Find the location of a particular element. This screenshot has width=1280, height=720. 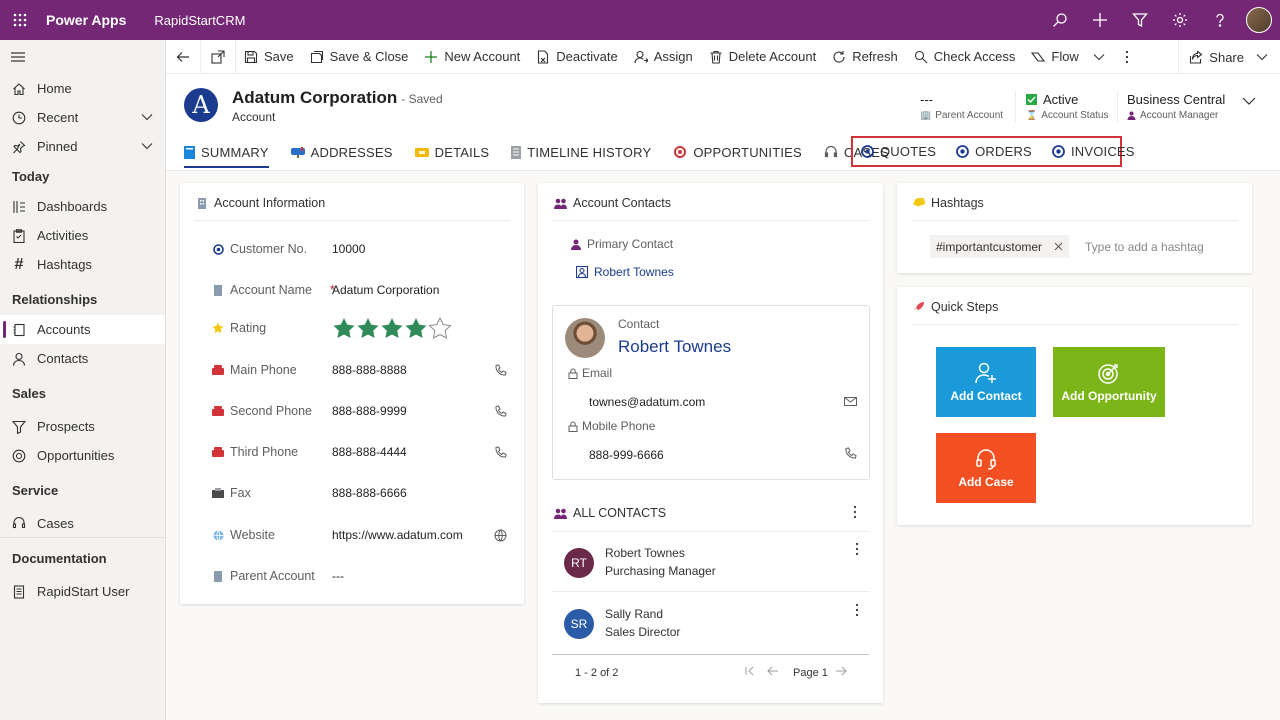

contact-name: Robert Townes is located at coordinates (674, 347).